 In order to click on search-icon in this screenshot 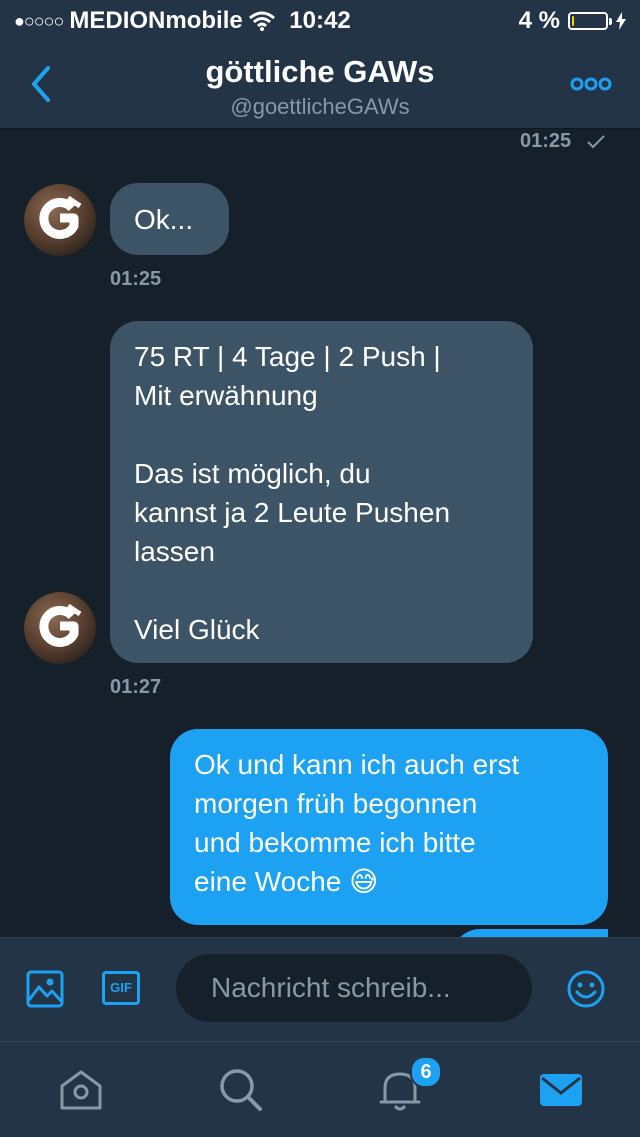, I will do `click(240, 1089)`.